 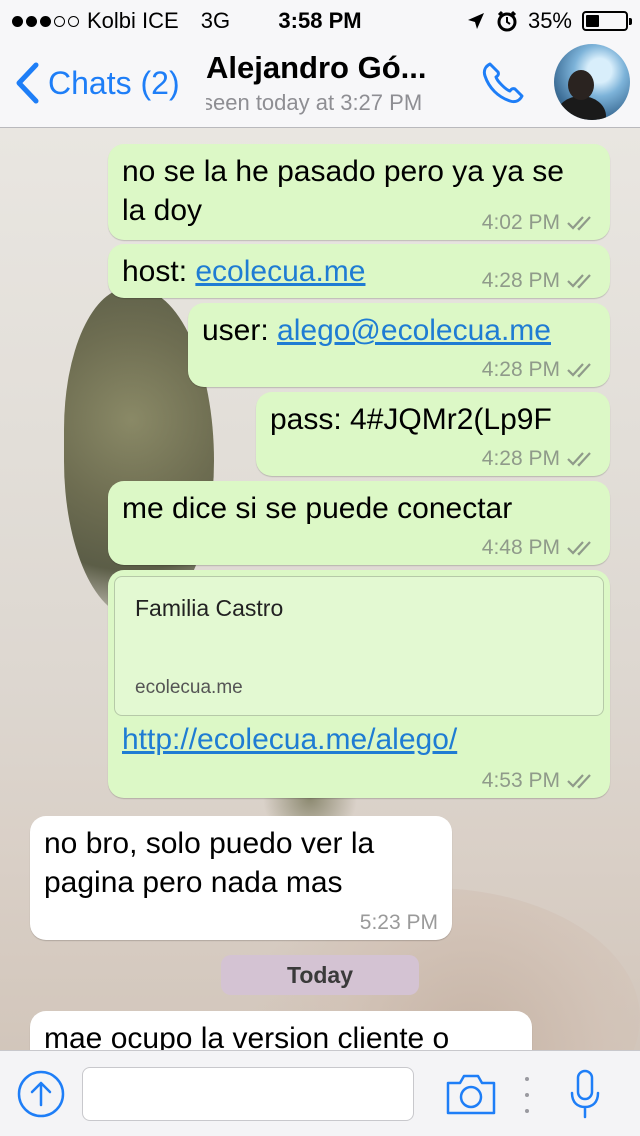 I want to click on message-text: mae ocupo la version cliente o, so click(x=247, y=1036).